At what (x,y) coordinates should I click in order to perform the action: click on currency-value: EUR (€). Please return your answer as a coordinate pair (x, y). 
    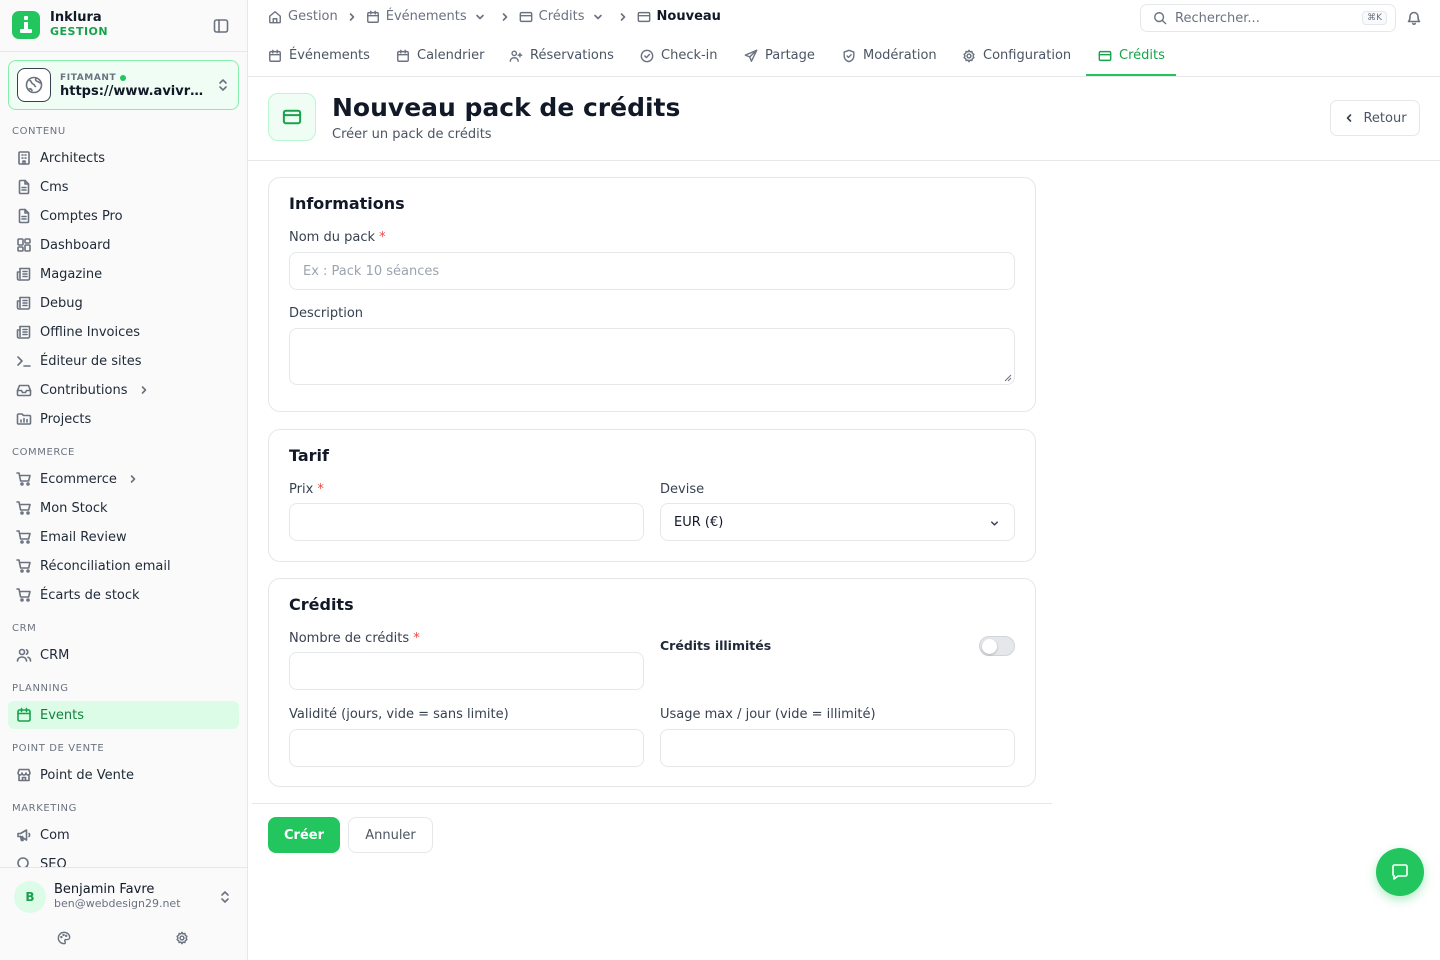
    Looking at the image, I should click on (699, 522).